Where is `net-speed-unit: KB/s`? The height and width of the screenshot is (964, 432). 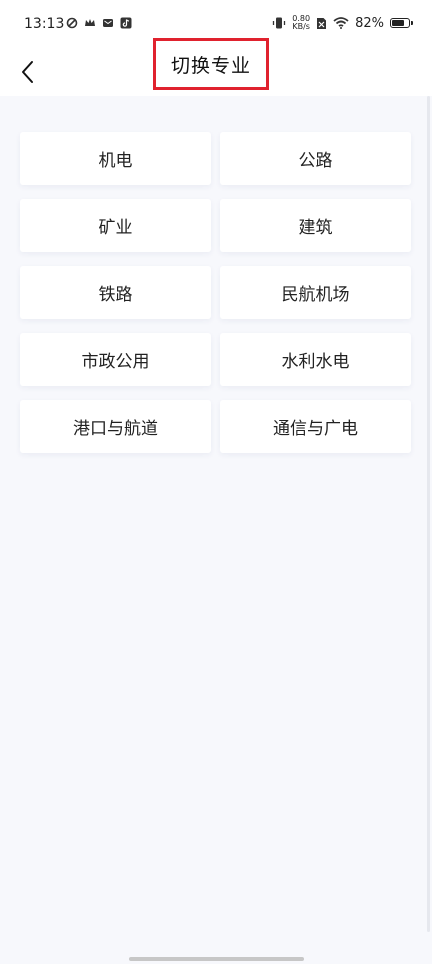
net-speed-unit: KB/s is located at coordinates (301, 26).